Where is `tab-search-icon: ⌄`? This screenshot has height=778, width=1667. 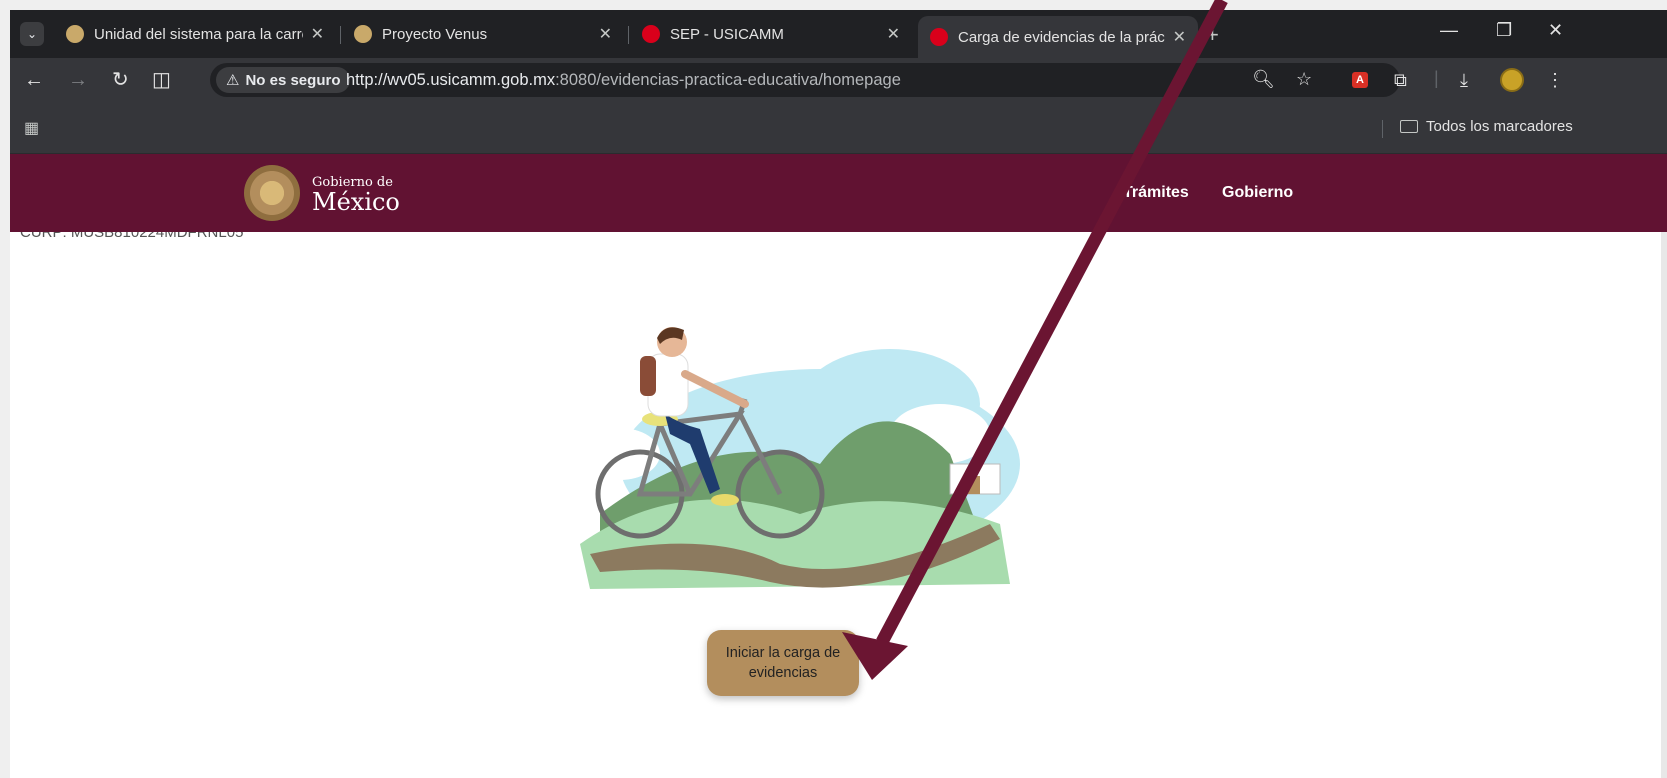
tab-search-icon: ⌄ is located at coordinates (32, 34).